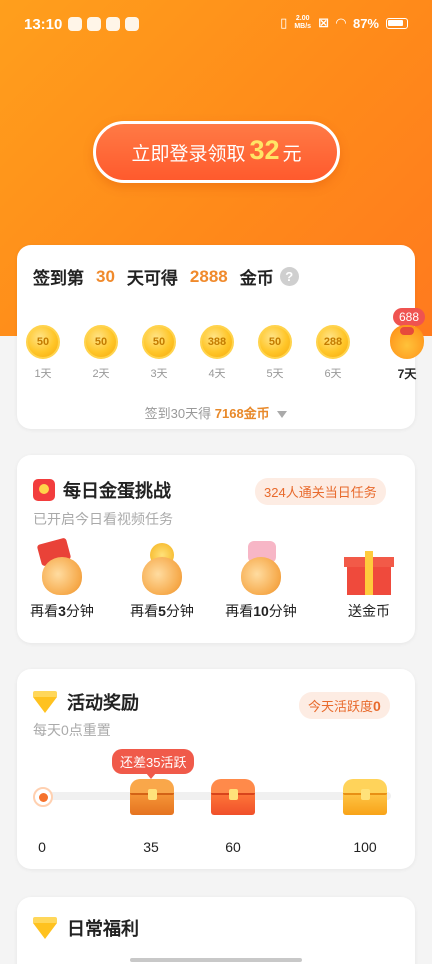 Image resolution: width=432 pixels, height=964 pixels. I want to click on egg-task-1: 再看3分钟, so click(62, 579).